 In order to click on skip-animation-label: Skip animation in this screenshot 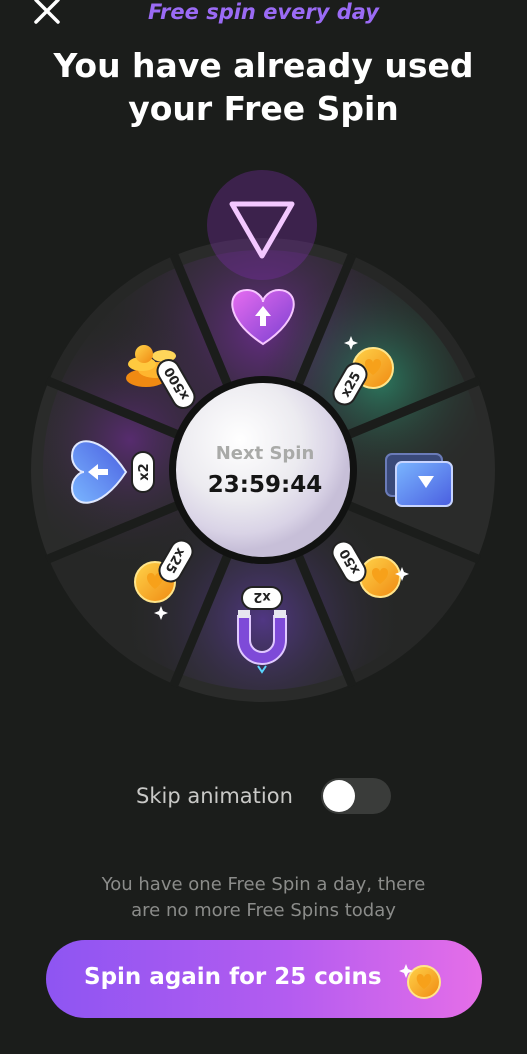, I will do `click(214, 796)`.